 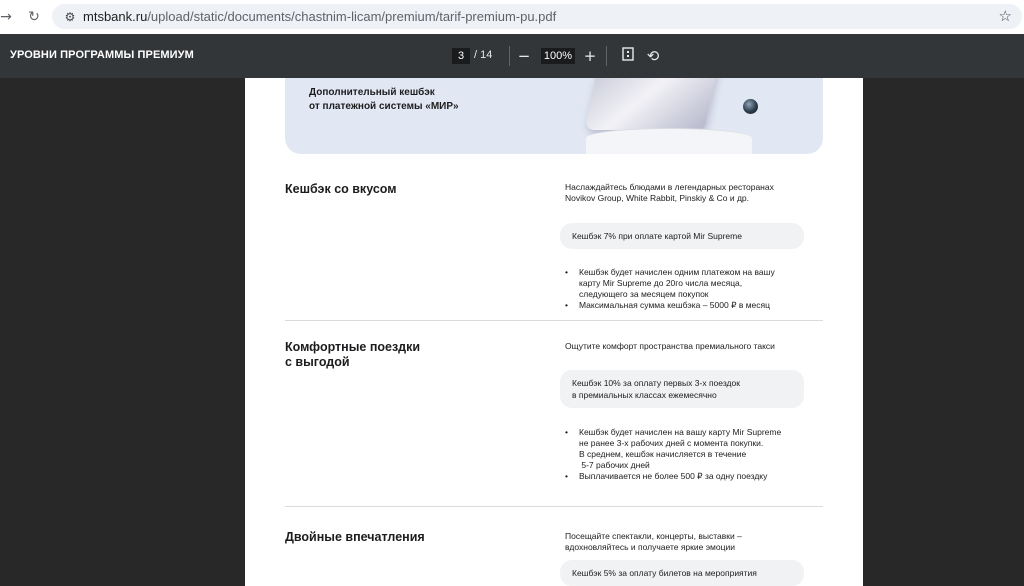 What do you see at coordinates (558, 56) in the screenshot?
I see `zoom-input: 100%` at bounding box center [558, 56].